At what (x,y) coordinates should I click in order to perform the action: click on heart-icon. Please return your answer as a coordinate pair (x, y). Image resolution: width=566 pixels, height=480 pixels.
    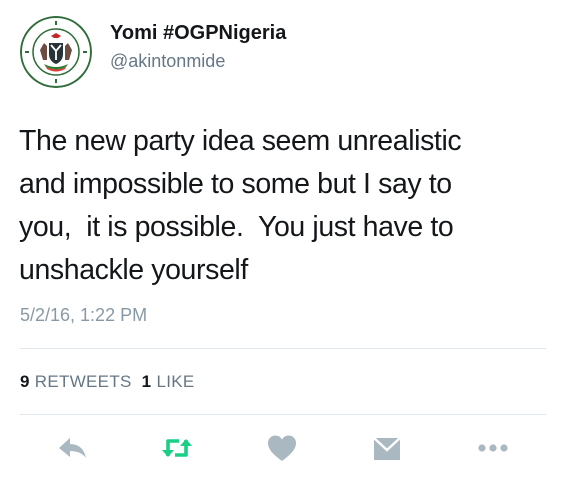
    Looking at the image, I should click on (282, 448).